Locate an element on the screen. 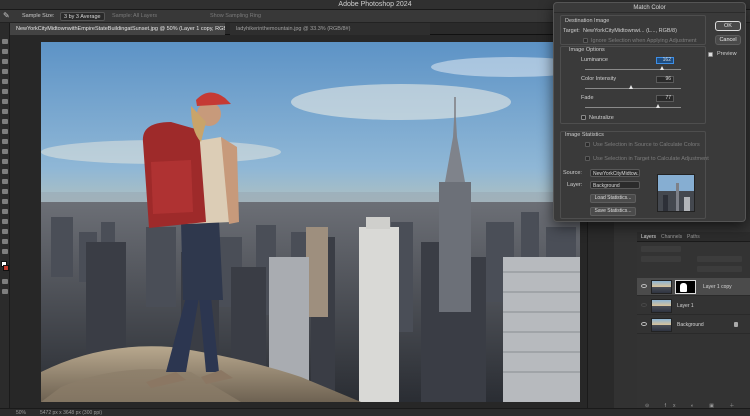 The image size is (750, 416). luminance-input: 162 is located at coordinates (665, 60).